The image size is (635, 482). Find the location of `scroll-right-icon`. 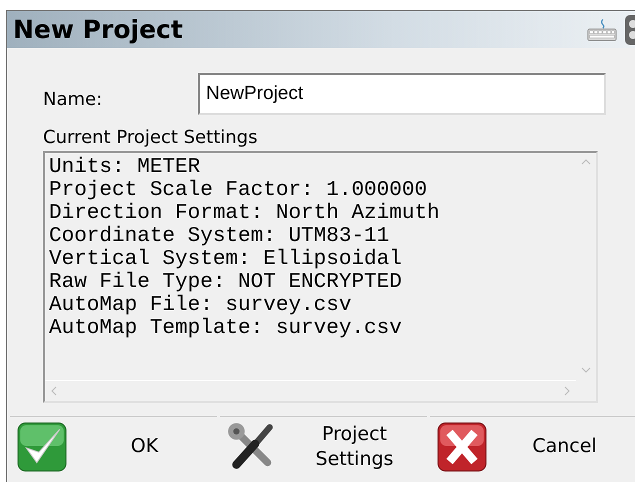

scroll-right-icon is located at coordinates (567, 391).